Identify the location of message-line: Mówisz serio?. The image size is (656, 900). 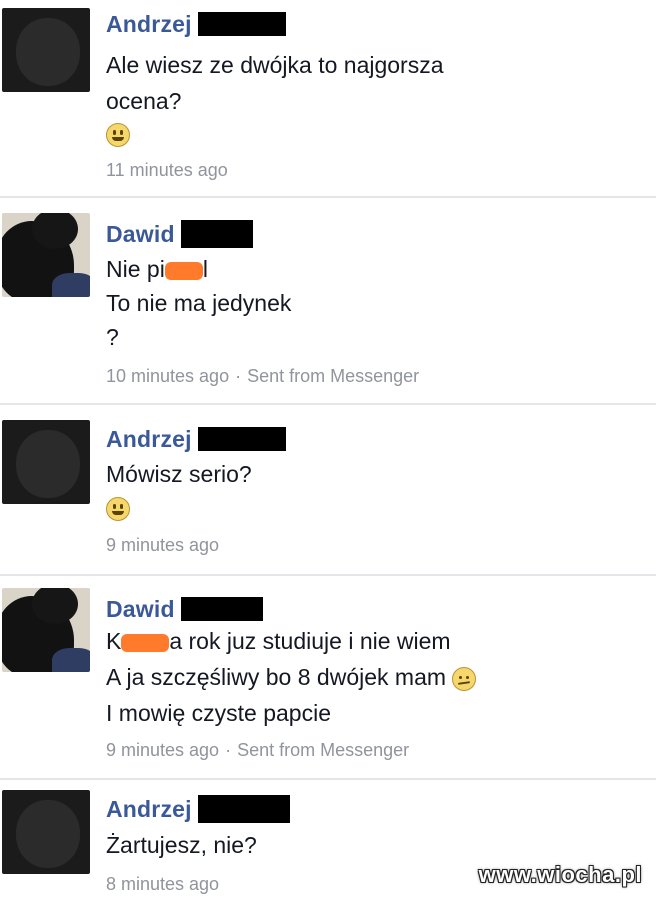
(179, 474).